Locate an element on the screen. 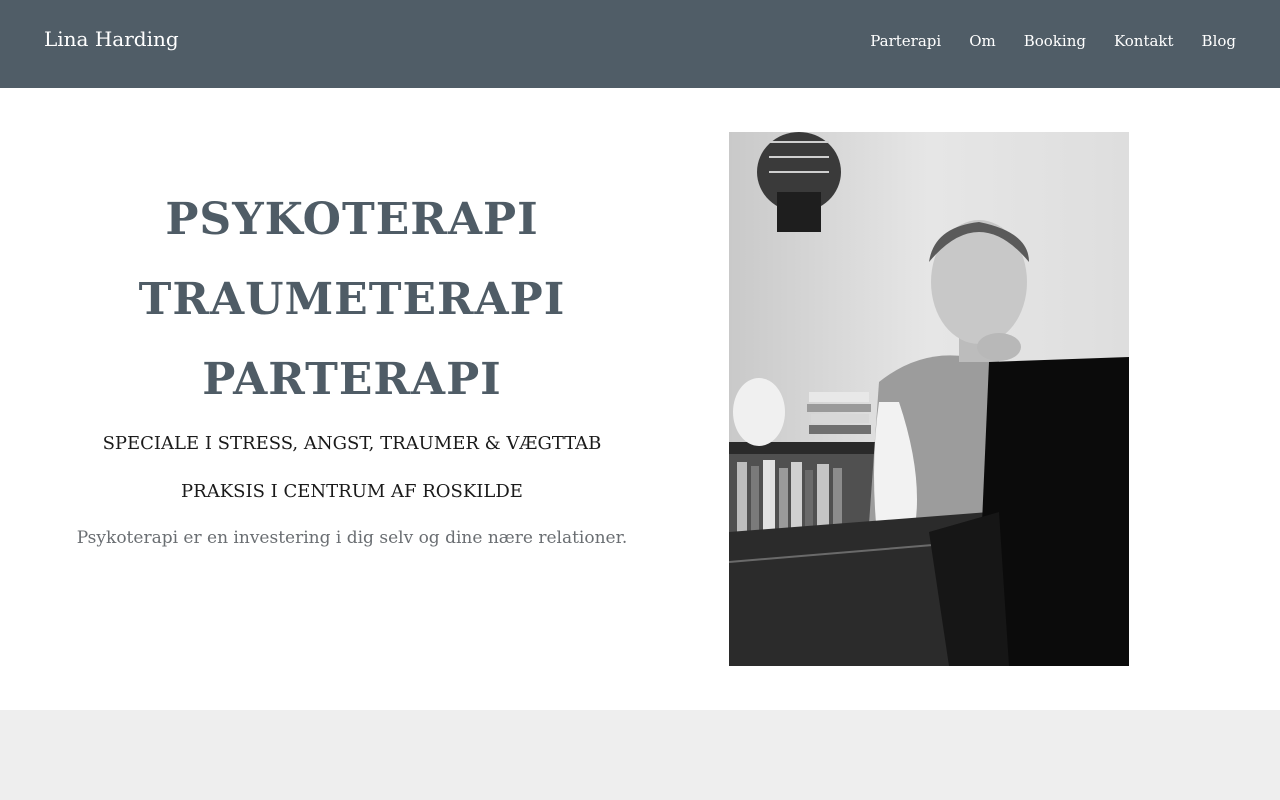 Image resolution: width=1280 pixels, height=800 pixels. nav-item-blog: Blog is located at coordinates (1219, 41).